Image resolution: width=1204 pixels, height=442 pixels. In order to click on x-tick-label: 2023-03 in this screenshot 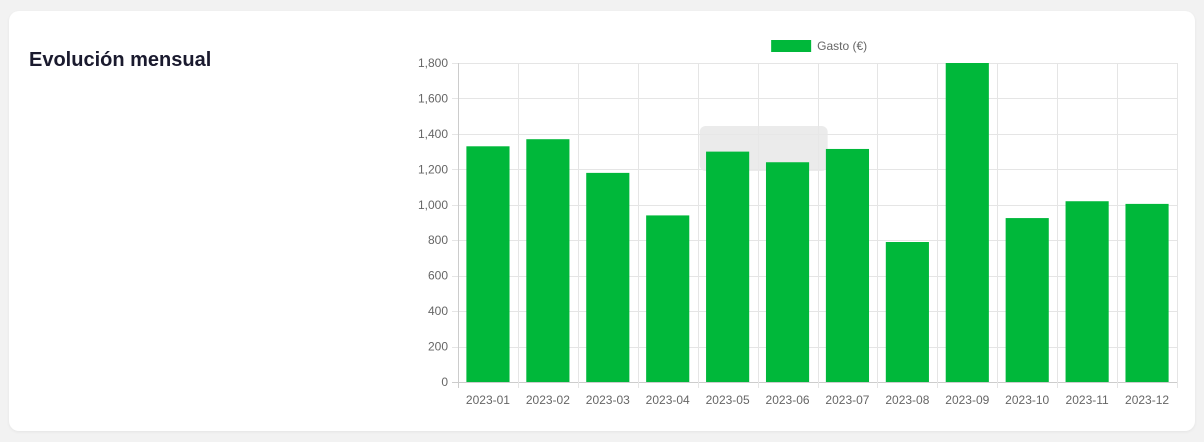, I will do `click(608, 400)`.